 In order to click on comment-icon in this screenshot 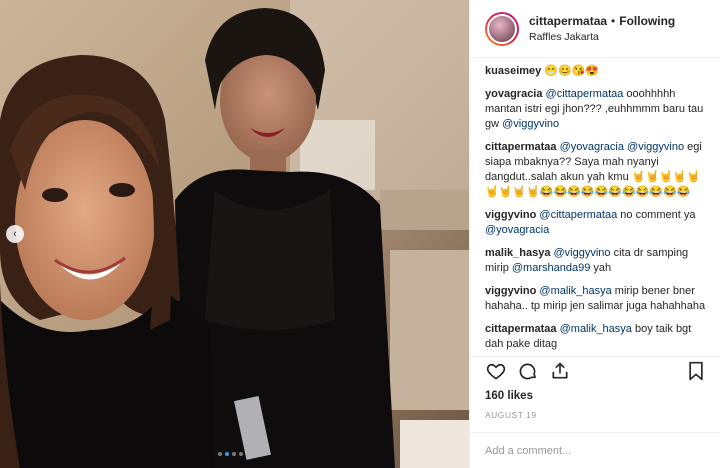, I will do `click(527, 371)`.